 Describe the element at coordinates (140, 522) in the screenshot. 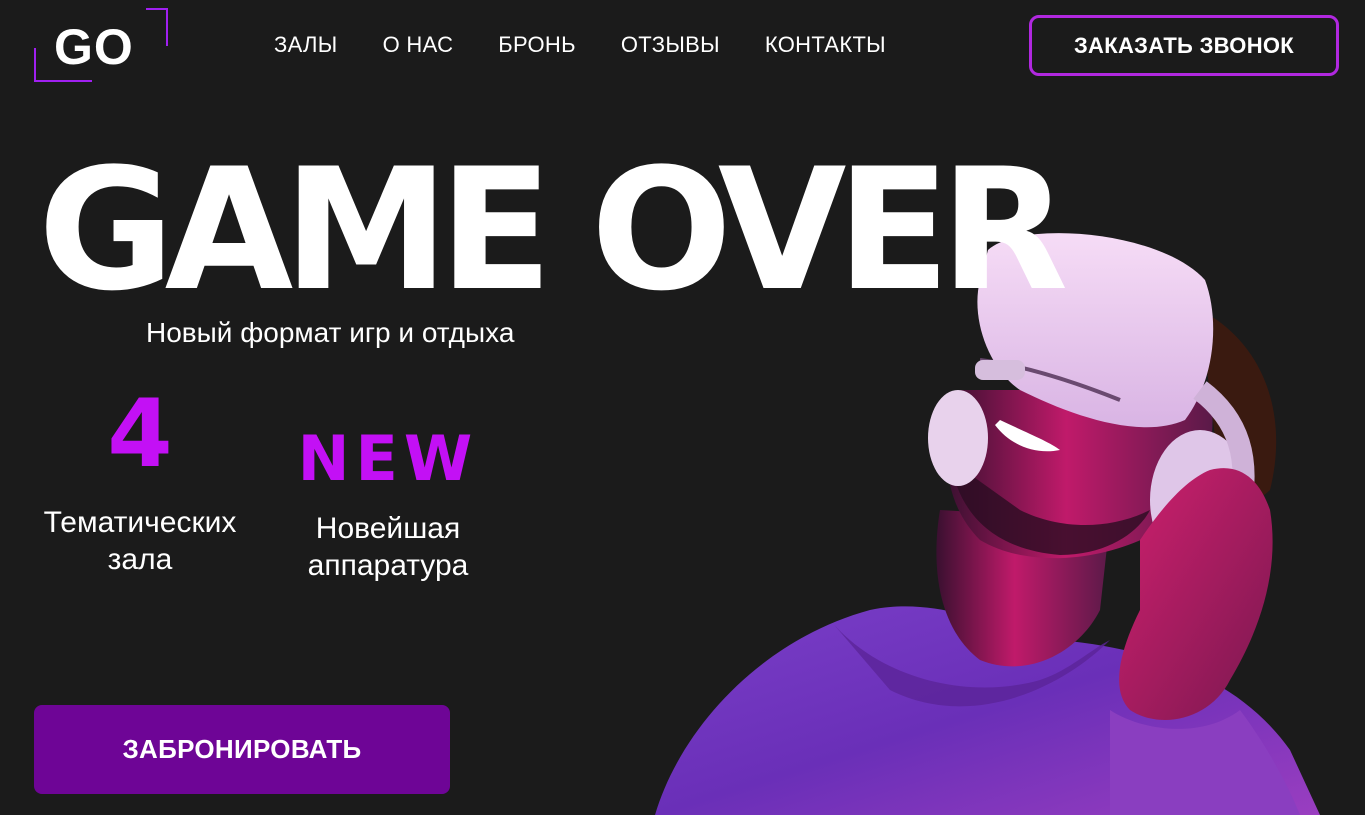

I see `stat-halls-label-line1: Тематических` at that location.